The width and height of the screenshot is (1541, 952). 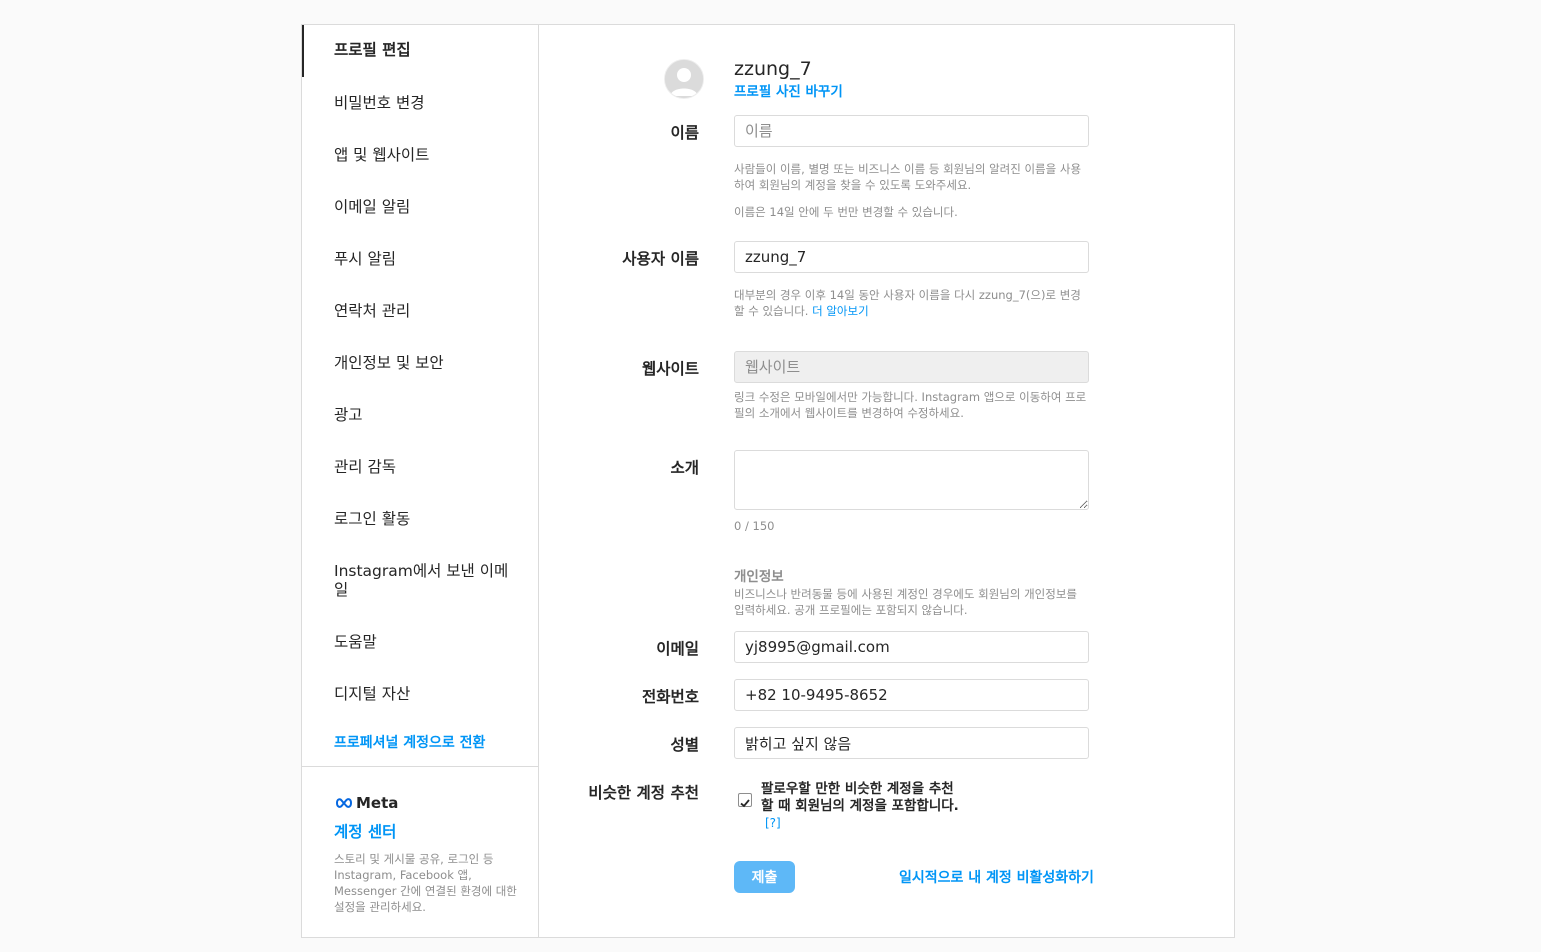 I want to click on name-label: 이름, so click(x=684, y=133).